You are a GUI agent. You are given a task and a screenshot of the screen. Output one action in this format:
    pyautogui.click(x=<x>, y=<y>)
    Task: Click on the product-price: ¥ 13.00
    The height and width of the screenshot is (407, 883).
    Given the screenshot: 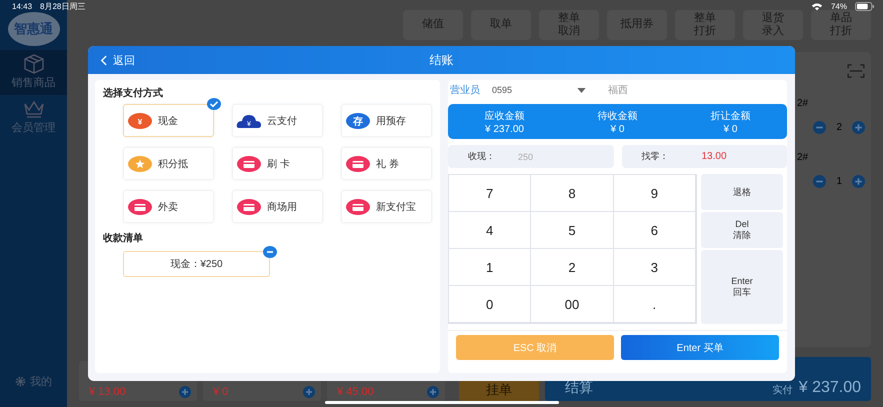 What is the action you would take?
    pyautogui.click(x=107, y=392)
    